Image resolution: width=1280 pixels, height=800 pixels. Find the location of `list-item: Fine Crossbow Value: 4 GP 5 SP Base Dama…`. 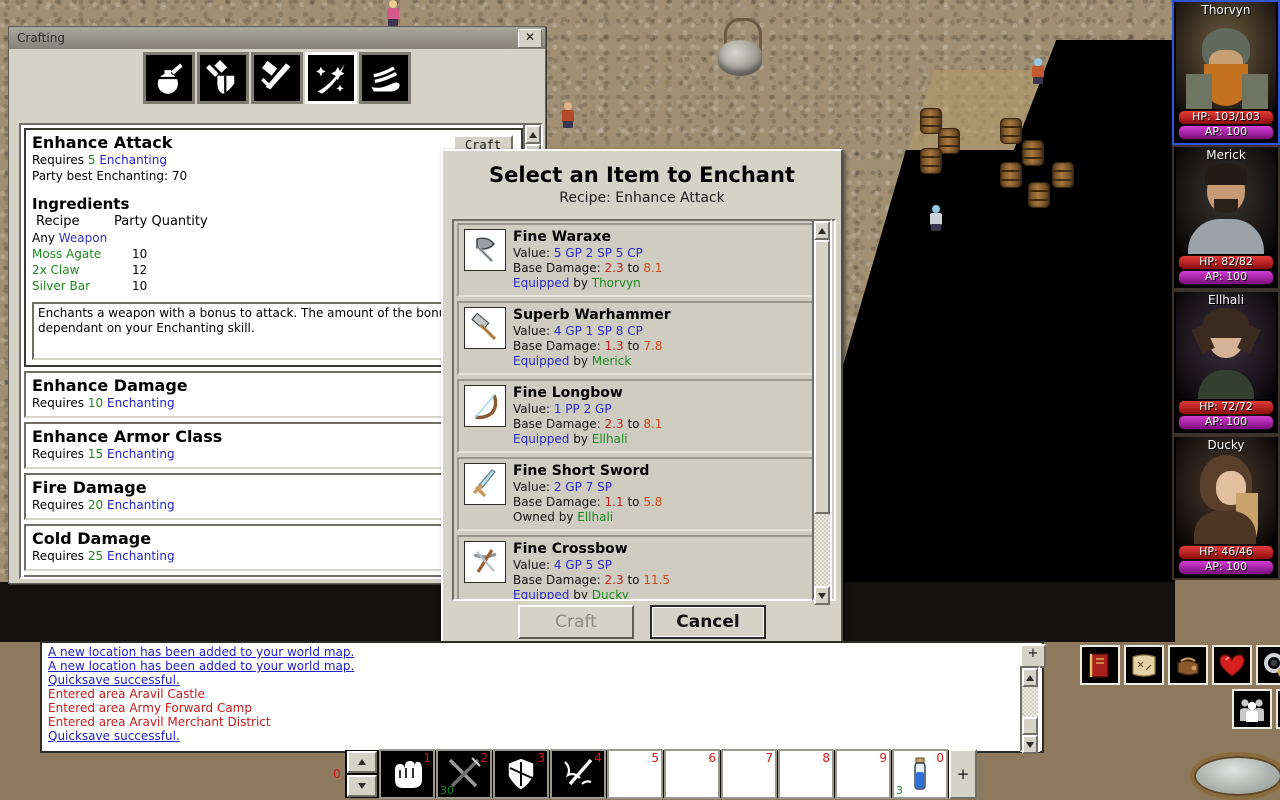

list-item: Fine Crossbow Value: 4 GP 5 SP Base Dama… is located at coordinates (644, 567).